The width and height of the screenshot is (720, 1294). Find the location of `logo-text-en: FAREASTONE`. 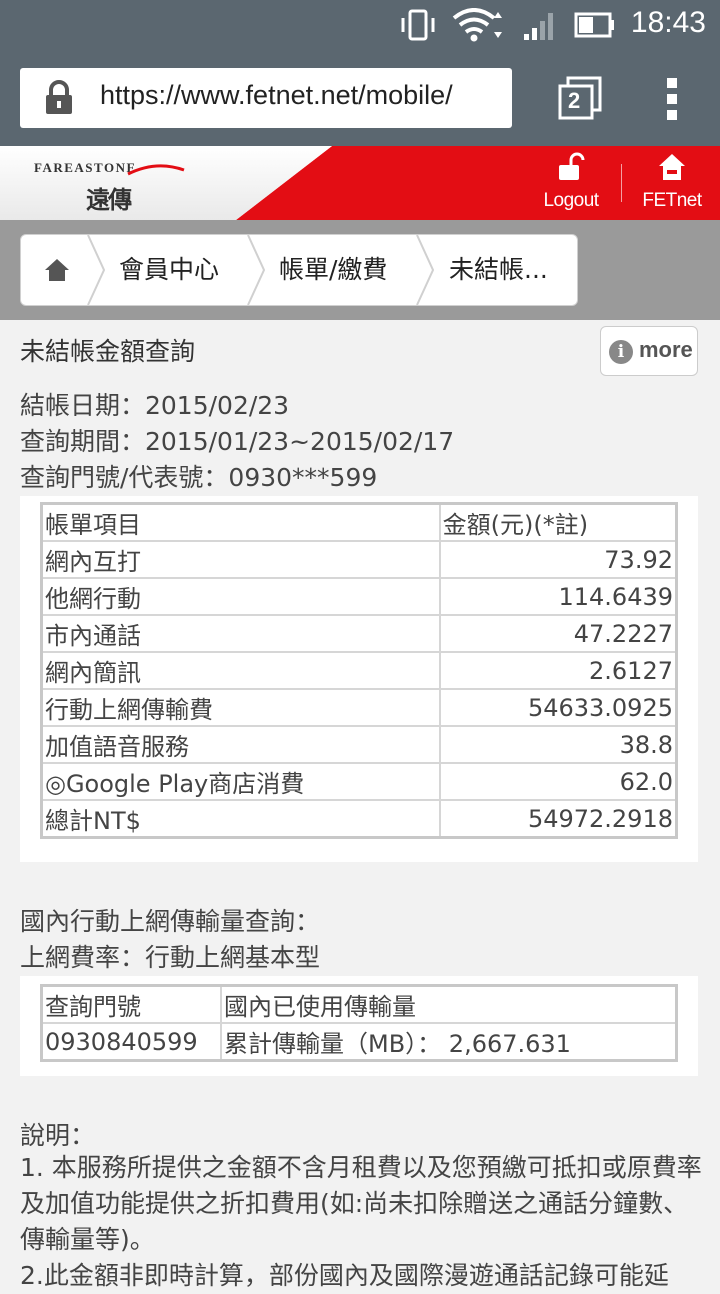

logo-text-en: FAREASTONE is located at coordinates (85, 167).